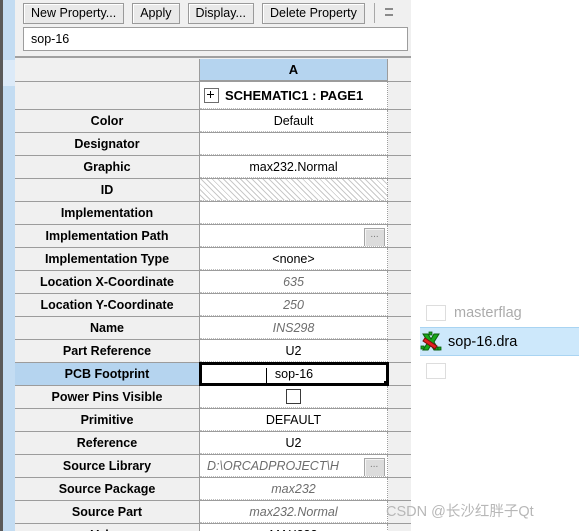 Image resolution: width=579 pixels, height=531 pixels. Describe the element at coordinates (107, 420) in the screenshot. I see `property-name-cell: Primitive` at that location.